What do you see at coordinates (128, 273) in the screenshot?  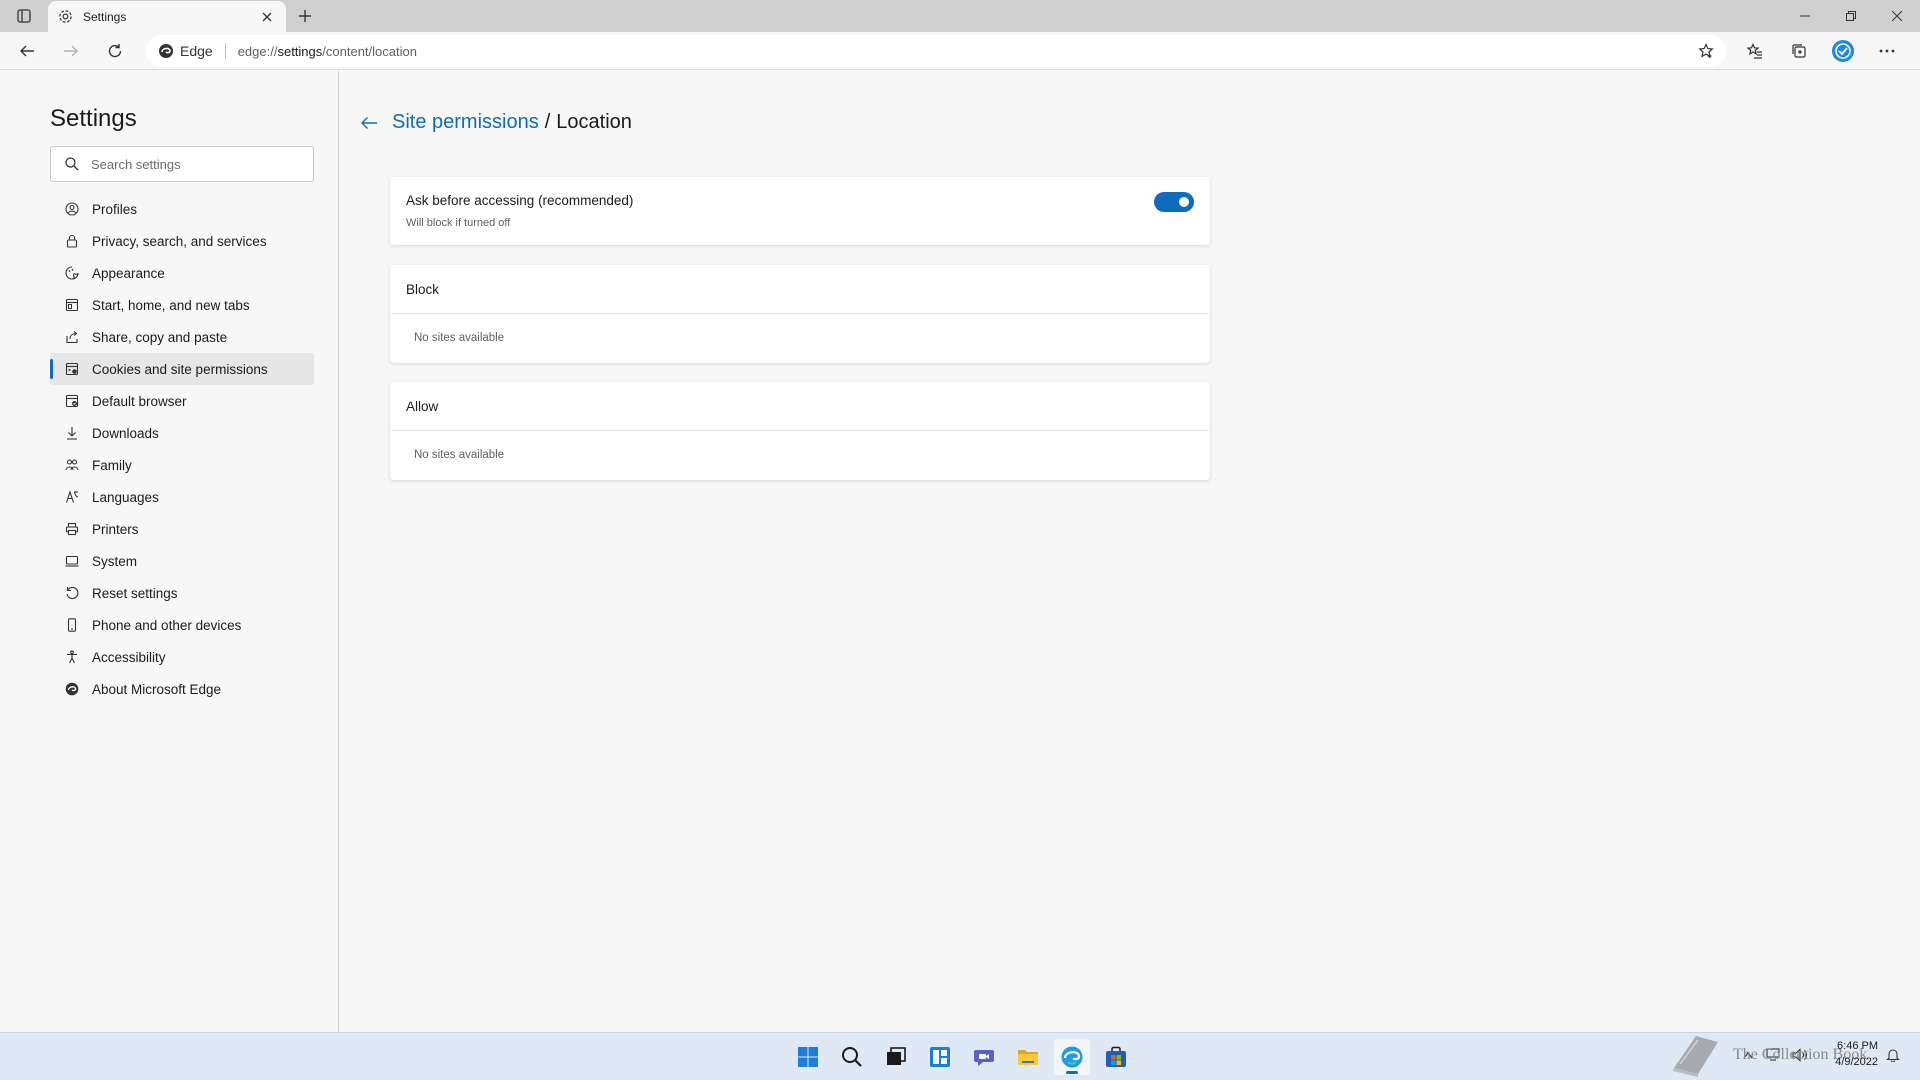 I see `sidebar-item-label: Appearance` at bounding box center [128, 273].